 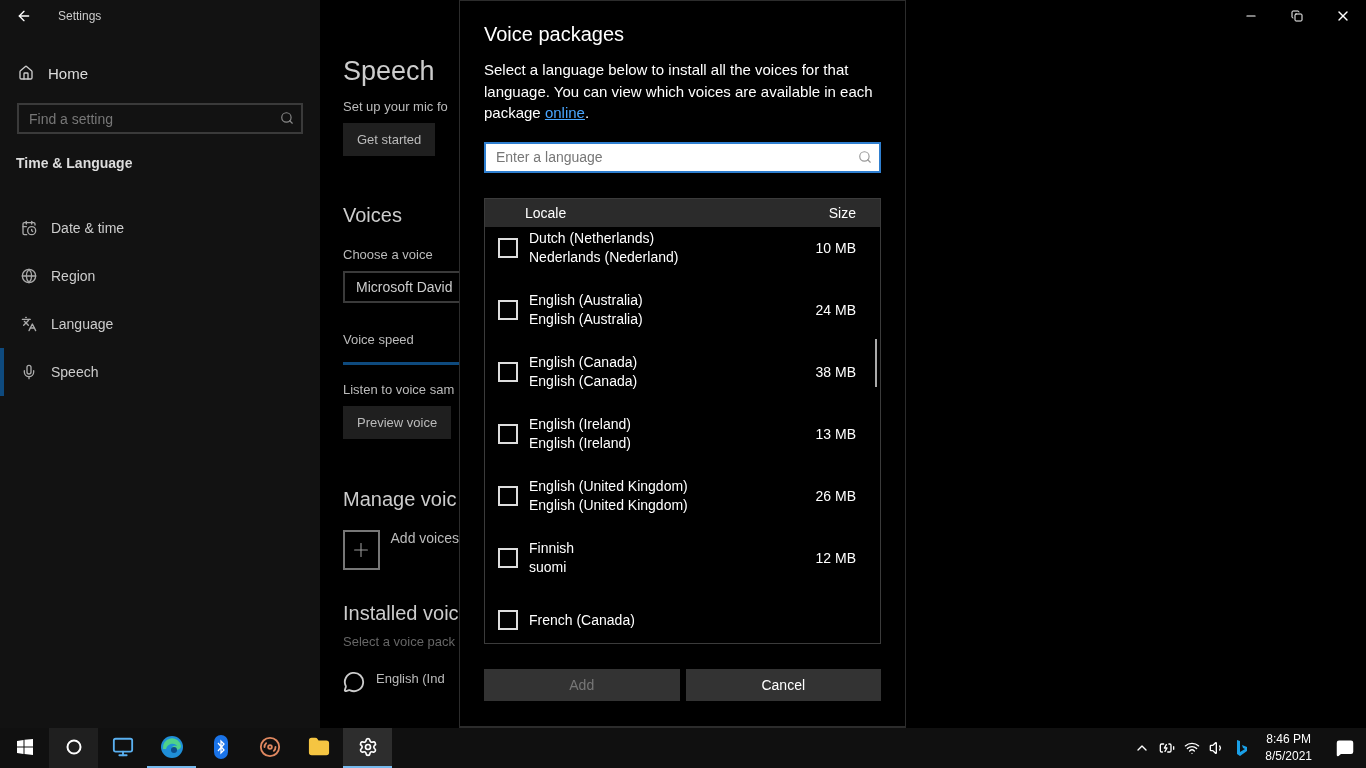 What do you see at coordinates (1345, 748) in the screenshot?
I see `notifications-icon` at bounding box center [1345, 748].